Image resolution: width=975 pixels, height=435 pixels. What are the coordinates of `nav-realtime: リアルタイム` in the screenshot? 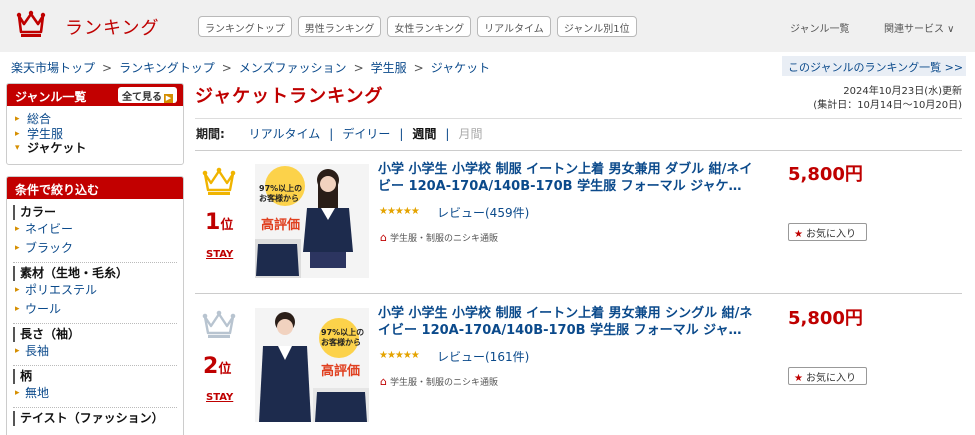 It's located at (514, 26).